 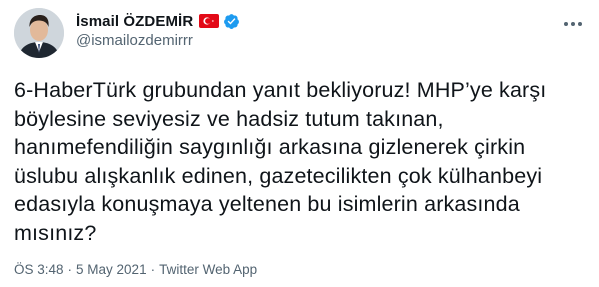 I want to click on tweet-date: 5 May 2021, so click(x=111, y=269).